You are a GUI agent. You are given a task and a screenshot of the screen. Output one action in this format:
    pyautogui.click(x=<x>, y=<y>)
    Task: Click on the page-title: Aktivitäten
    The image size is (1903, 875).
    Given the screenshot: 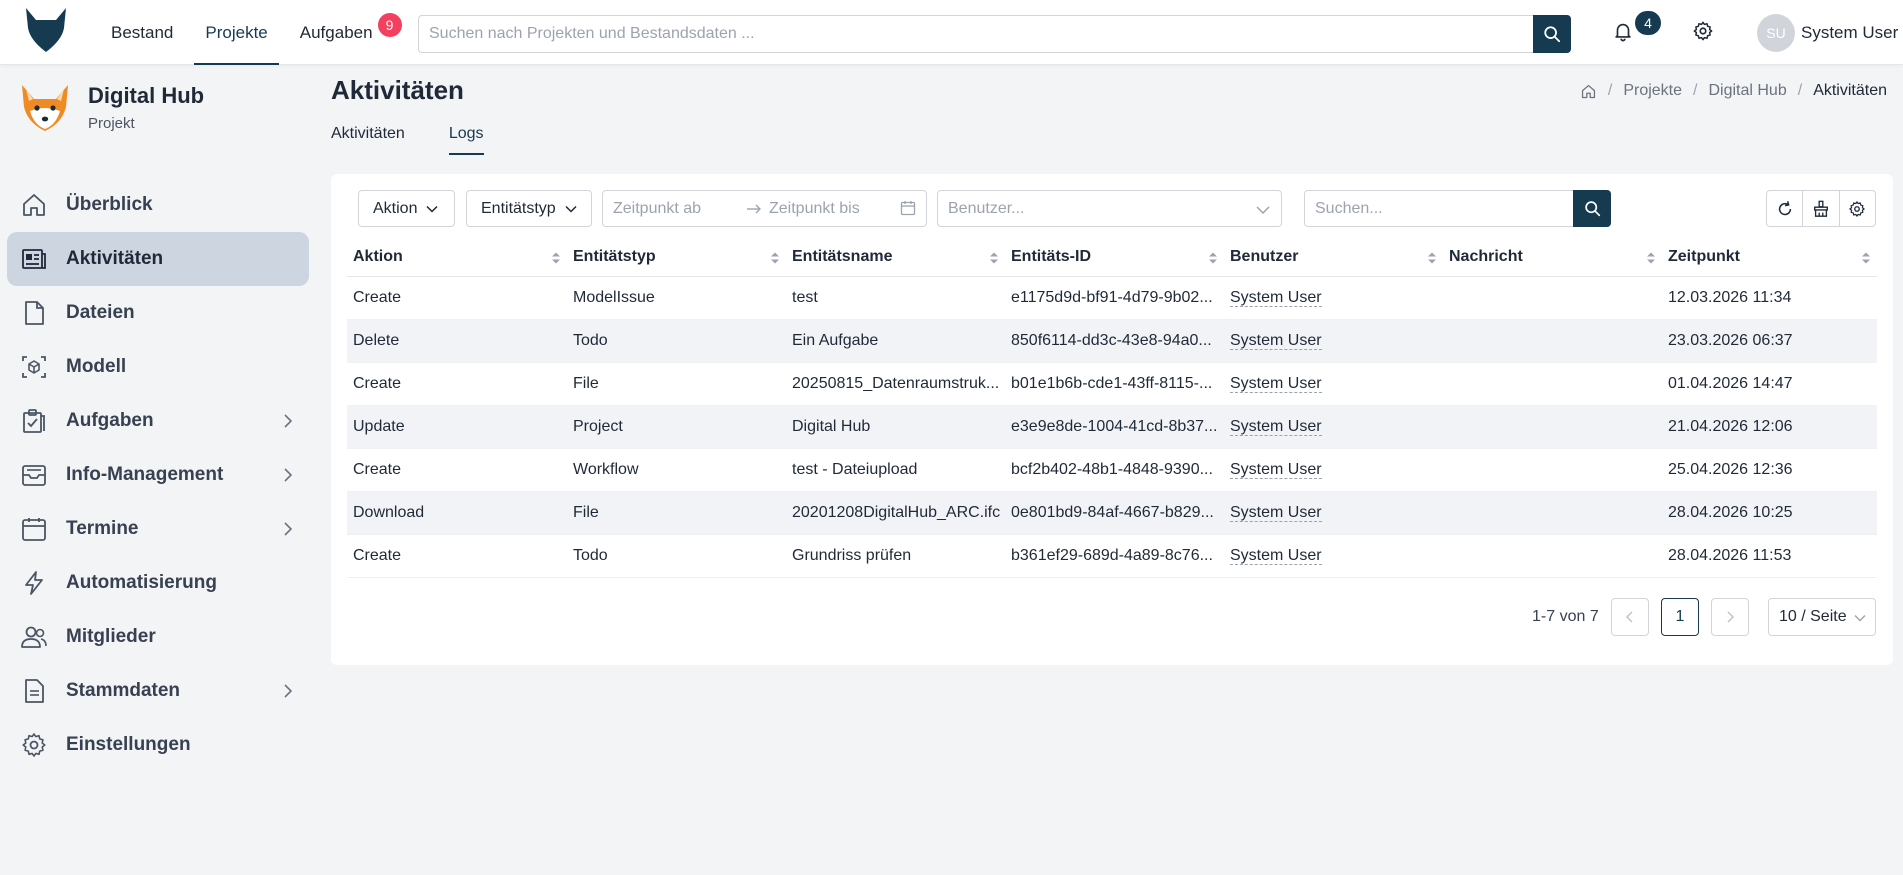 What is the action you would take?
    pyautogui.click(x=397, y=90)
    